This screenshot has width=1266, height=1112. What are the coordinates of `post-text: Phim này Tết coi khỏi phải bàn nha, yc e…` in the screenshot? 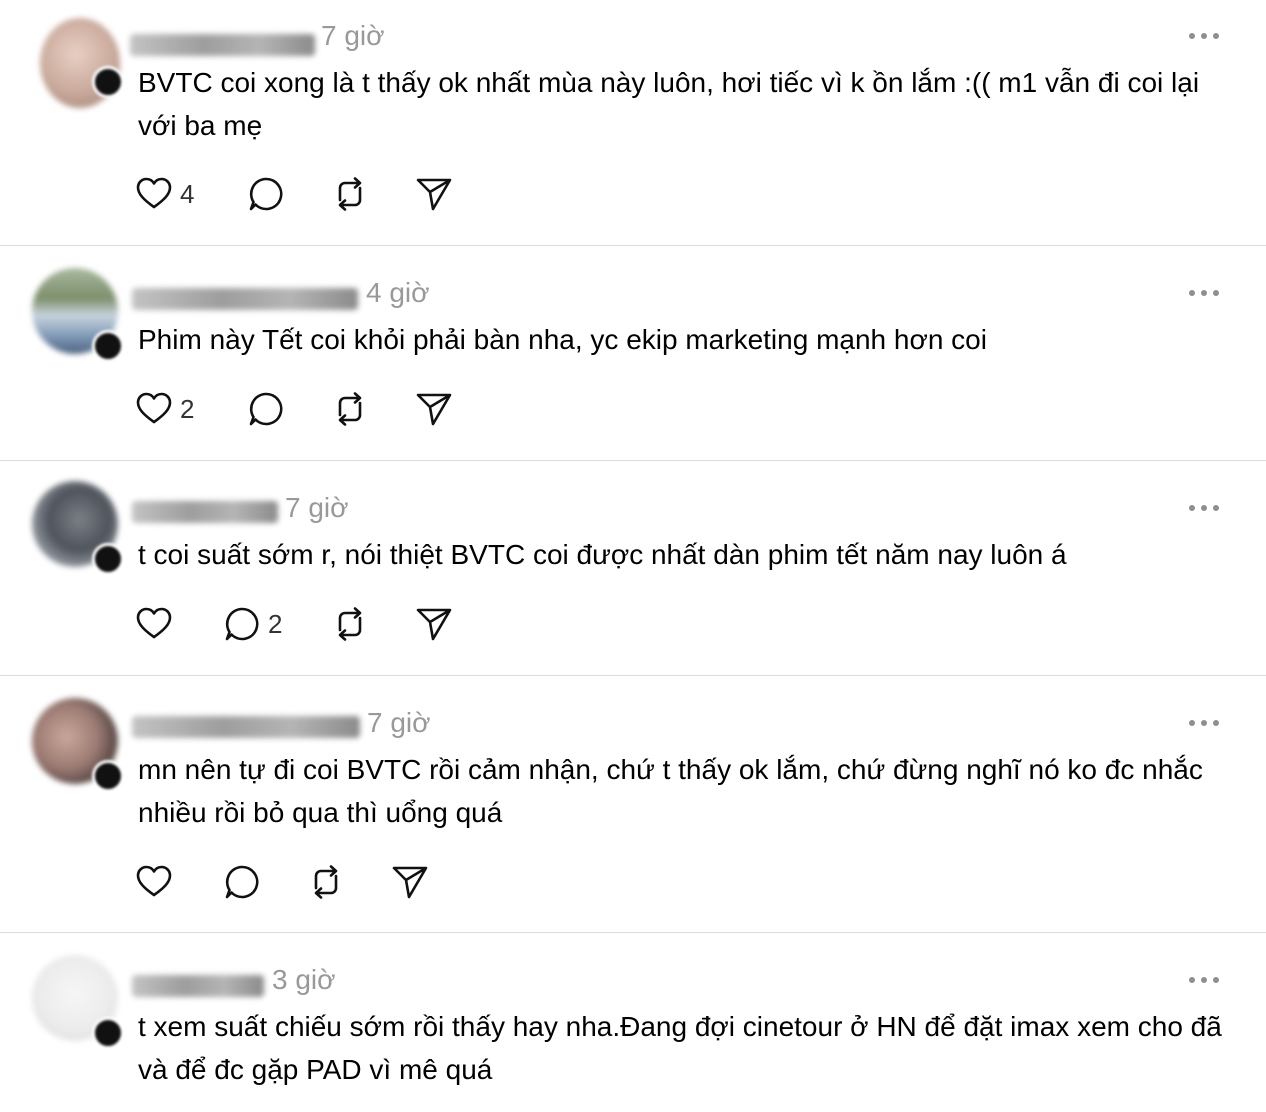 It's located at (562, 339).